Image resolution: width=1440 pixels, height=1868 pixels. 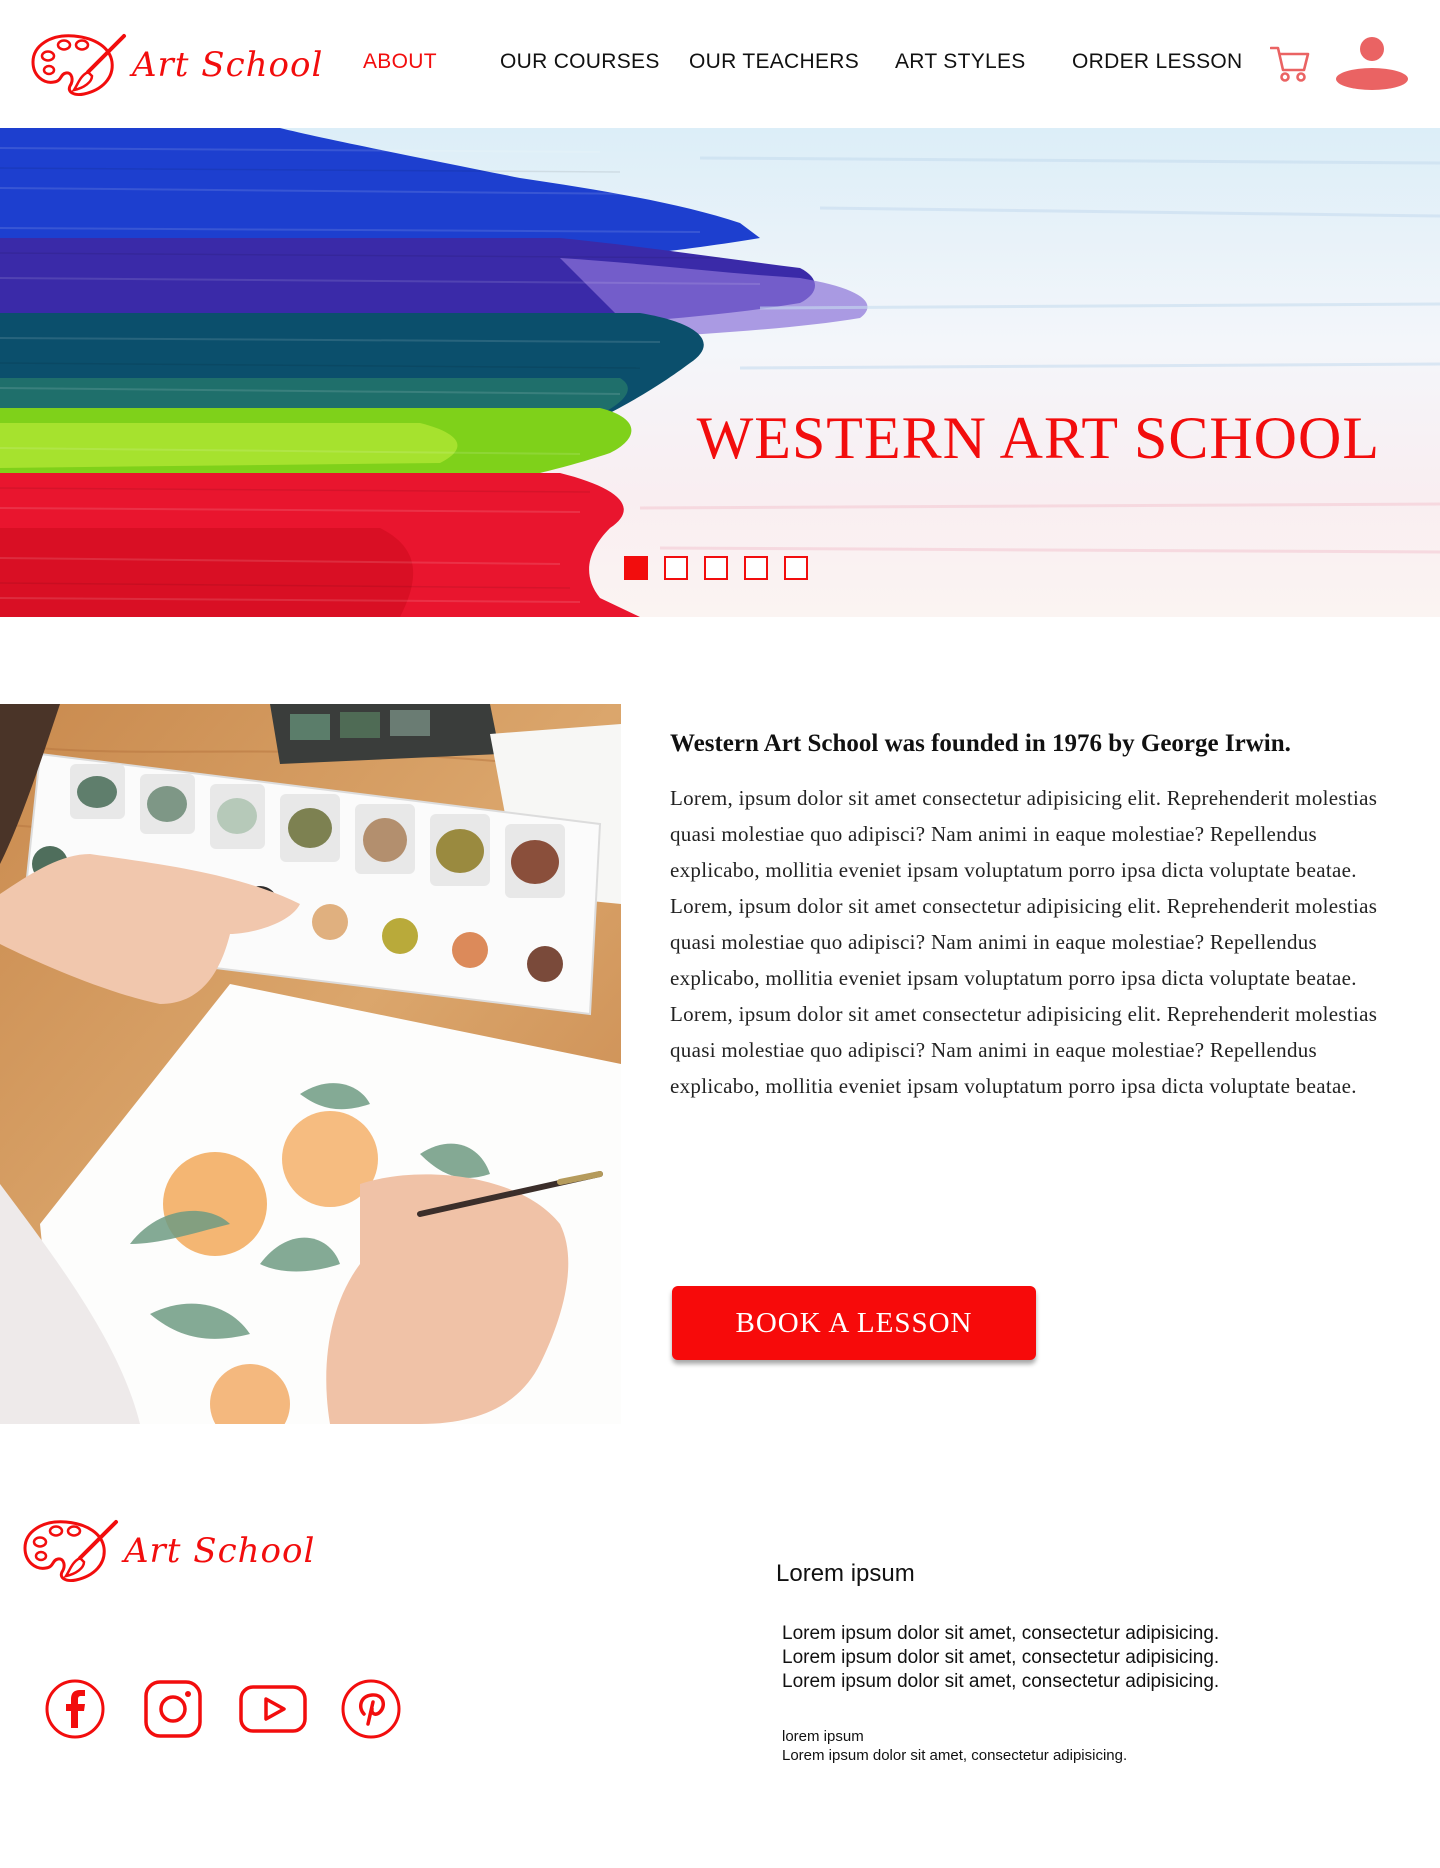 What do you see at coordinates (845, 1573) in the screenshot?
I see `footer-heading: Lorem ipsum` at bounding box center [845, 1573].